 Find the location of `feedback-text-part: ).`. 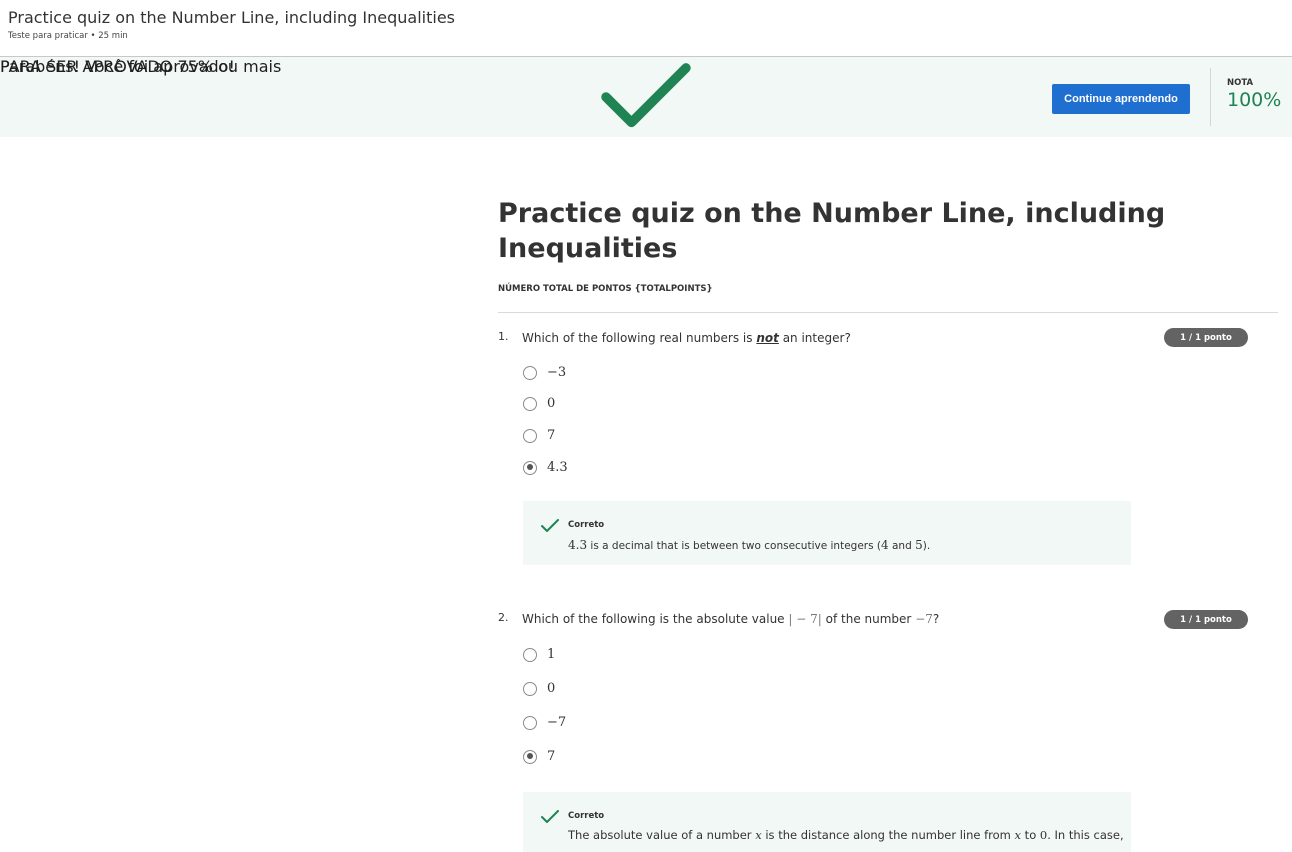

feedback-text-part: ). is located at coordinates (926, 546).